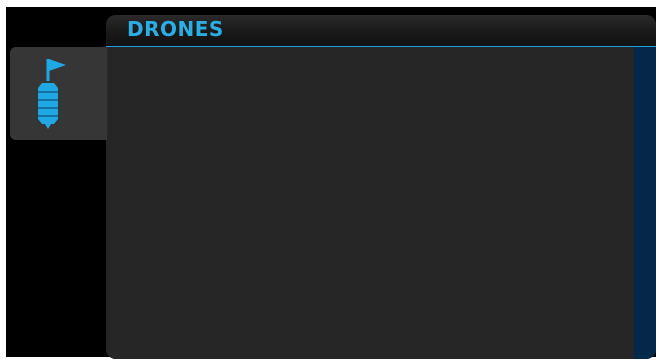  I want to click on tab-drones, so click(58, 93).